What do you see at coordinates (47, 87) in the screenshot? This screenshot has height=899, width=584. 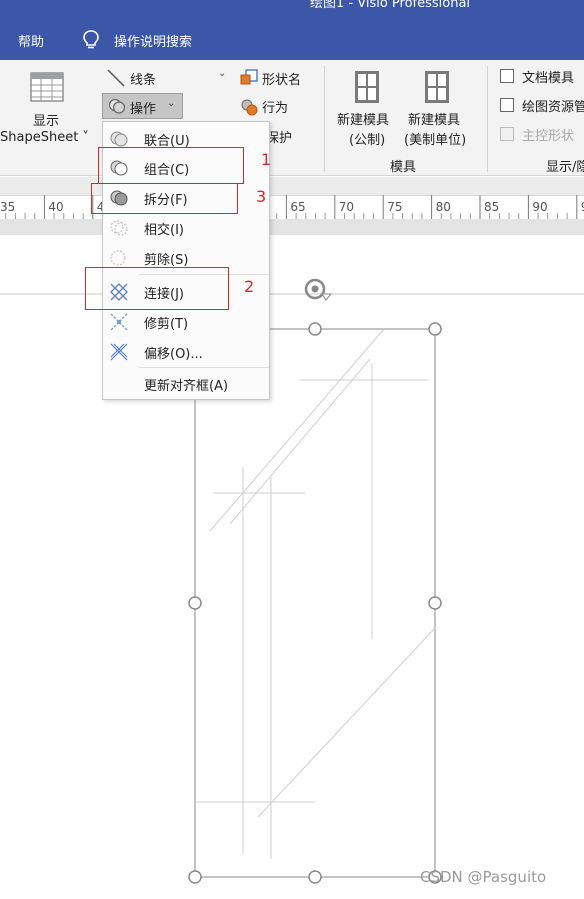 I see `shapesheet-icon` at bounding box center [47, 87].